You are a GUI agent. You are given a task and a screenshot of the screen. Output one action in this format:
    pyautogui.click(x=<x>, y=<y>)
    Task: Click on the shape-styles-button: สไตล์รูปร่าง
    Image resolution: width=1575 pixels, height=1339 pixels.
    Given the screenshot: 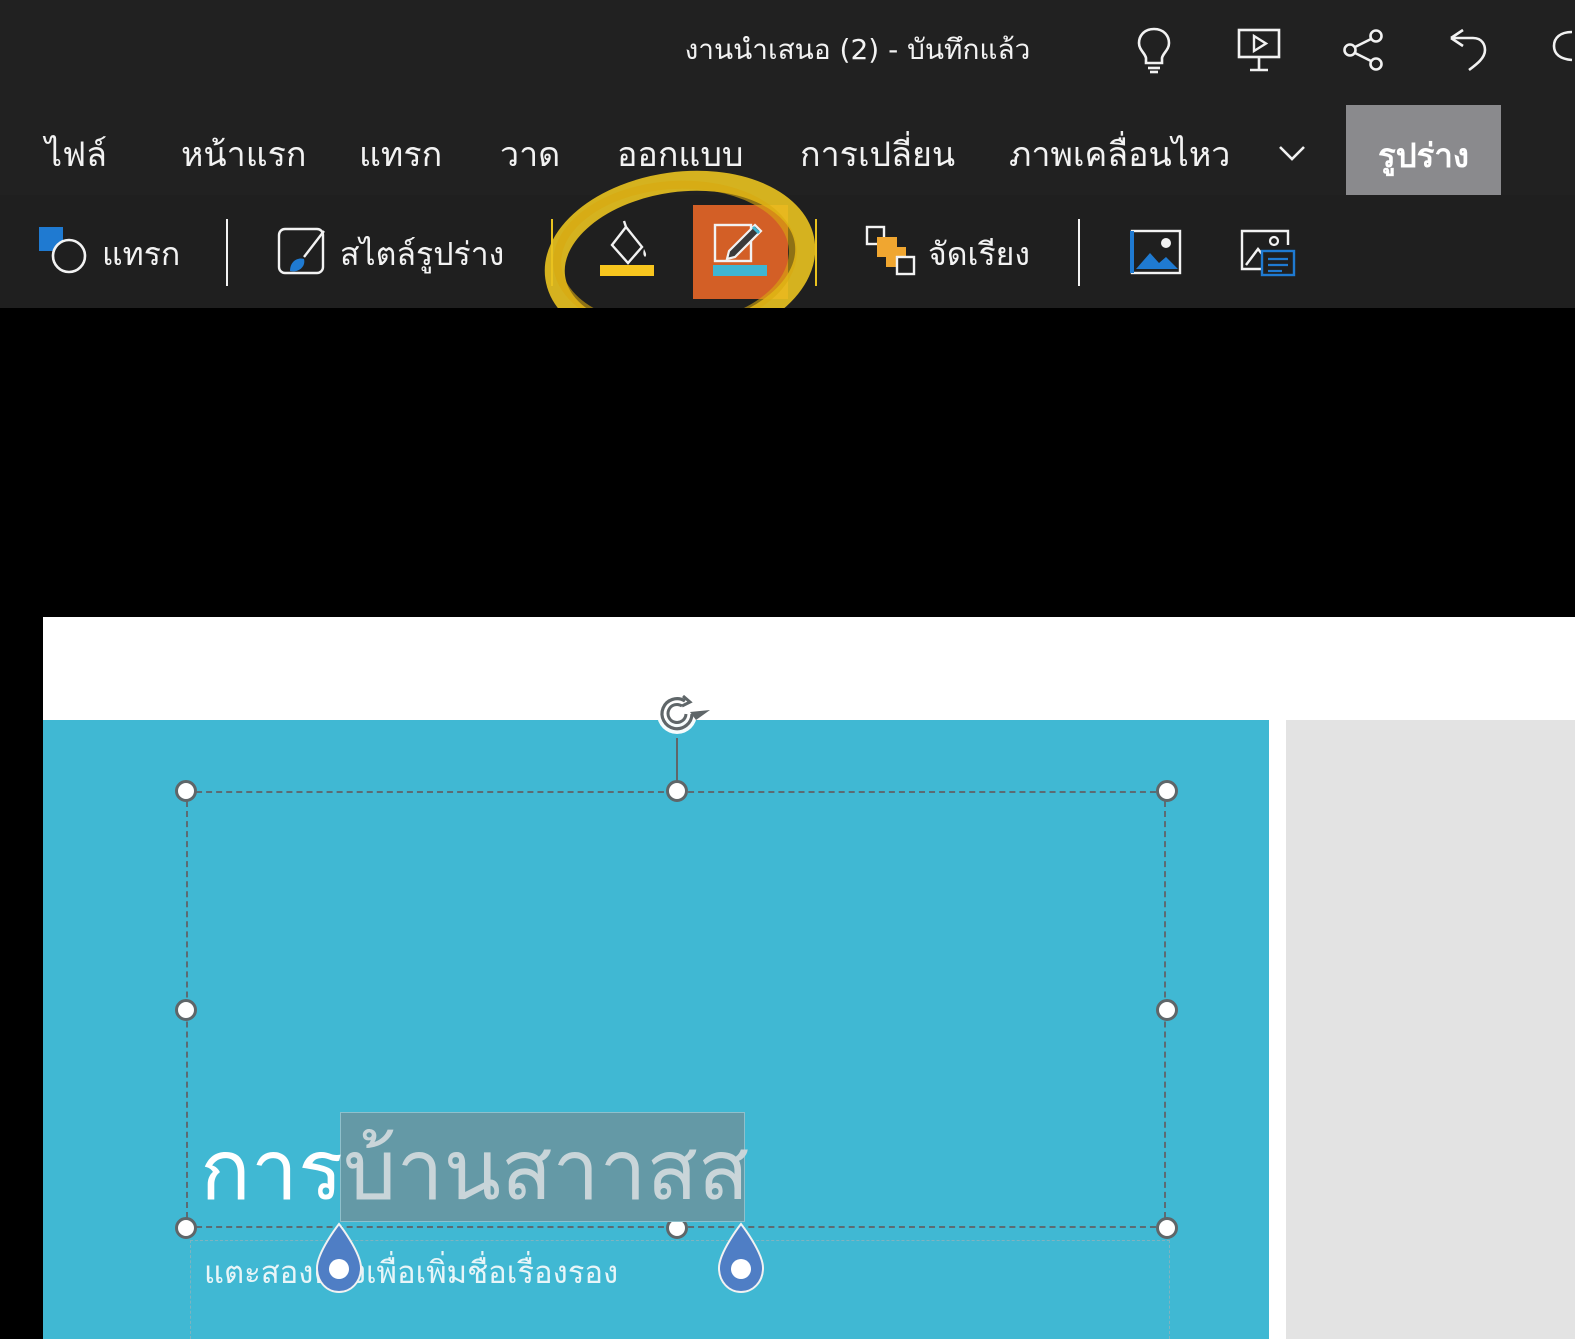 What is the action you would take?
    pyautogui.click(x=393, y=253)
    